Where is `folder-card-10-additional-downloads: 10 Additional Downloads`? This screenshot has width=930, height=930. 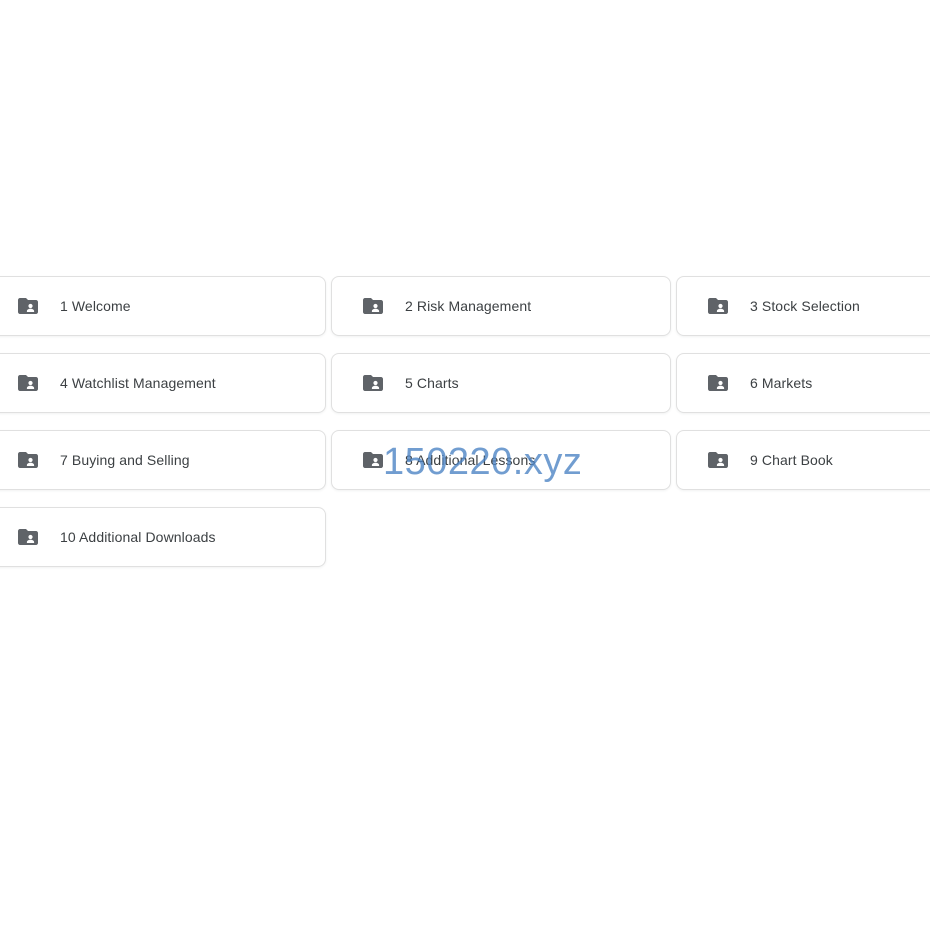 folder-card-10-additional-downloads: 10 Additional Downloads is located at coordinates (163, 537).